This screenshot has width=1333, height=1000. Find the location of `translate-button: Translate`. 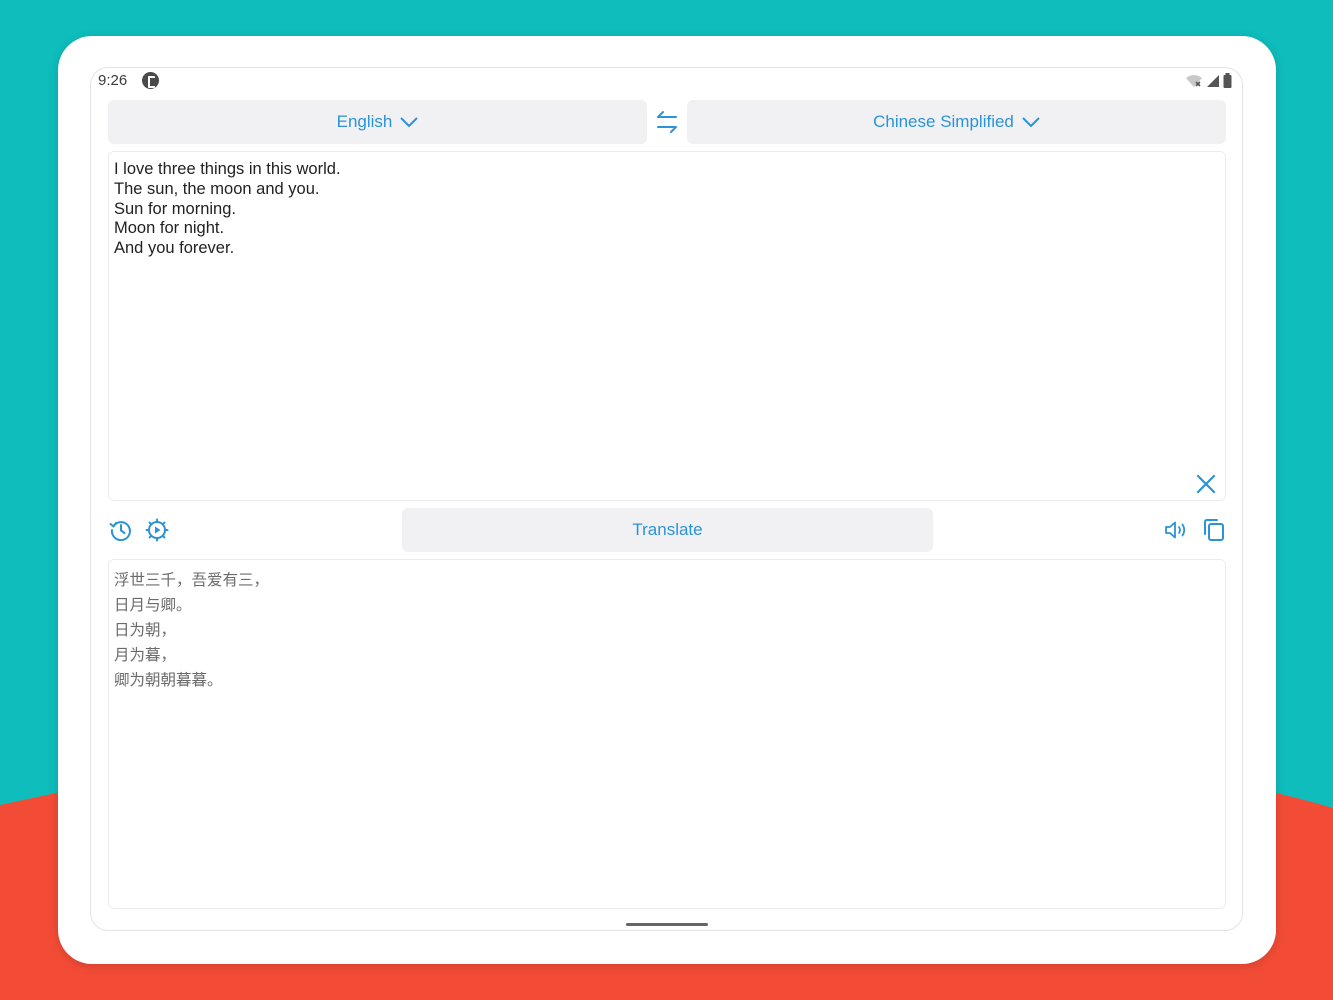

translate-button: Translate is located at coordinates (667, 530).